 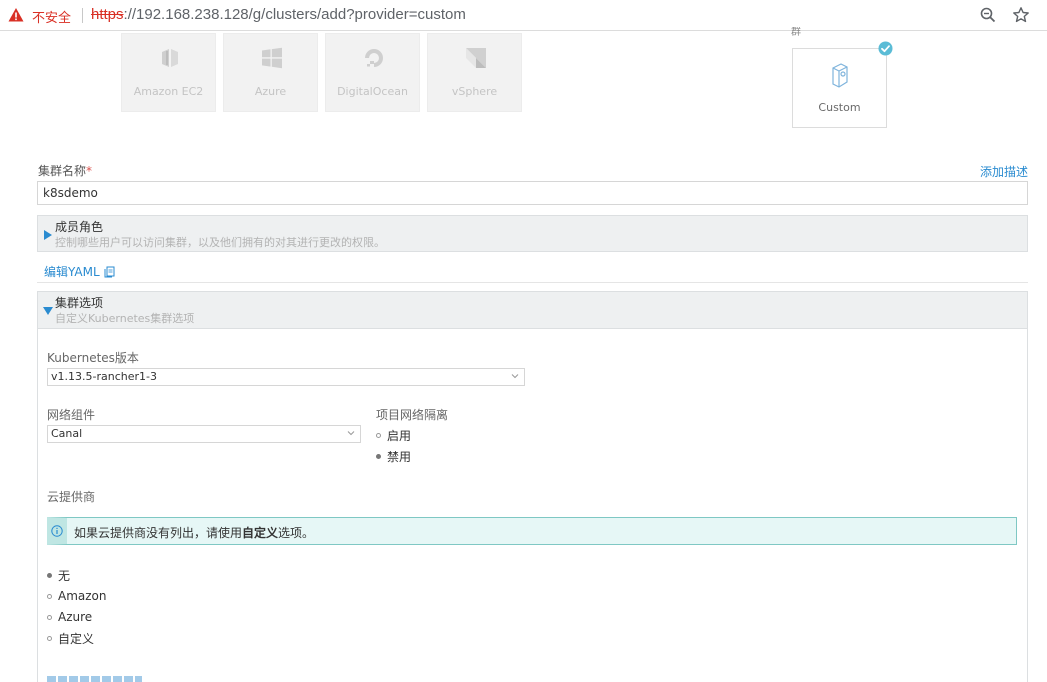 What do you see at coordinates (286, 377) in the screenshot?
I see `k8s-version-select: v1.13.5-rancher1-3` at bounding box center [286, 377].